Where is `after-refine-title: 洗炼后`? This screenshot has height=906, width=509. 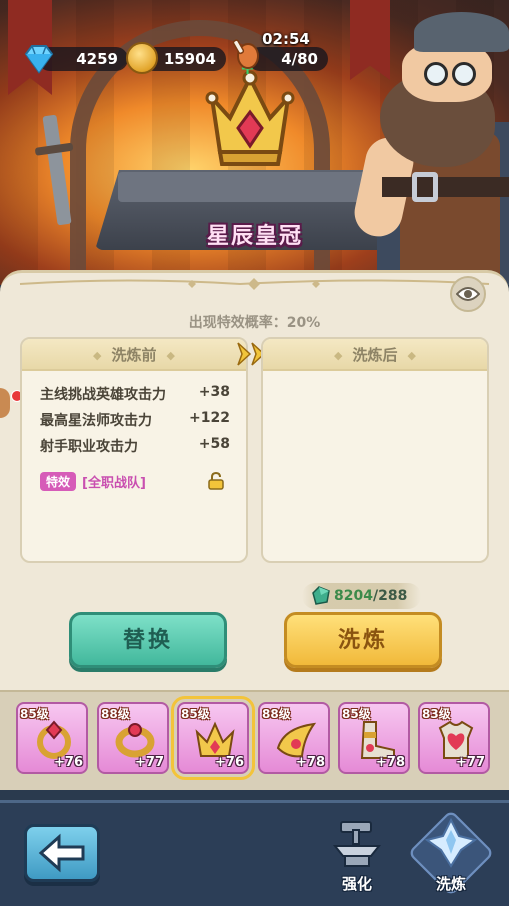
after-refine-title: 洗炼后 is located at coordinates (375, 355).